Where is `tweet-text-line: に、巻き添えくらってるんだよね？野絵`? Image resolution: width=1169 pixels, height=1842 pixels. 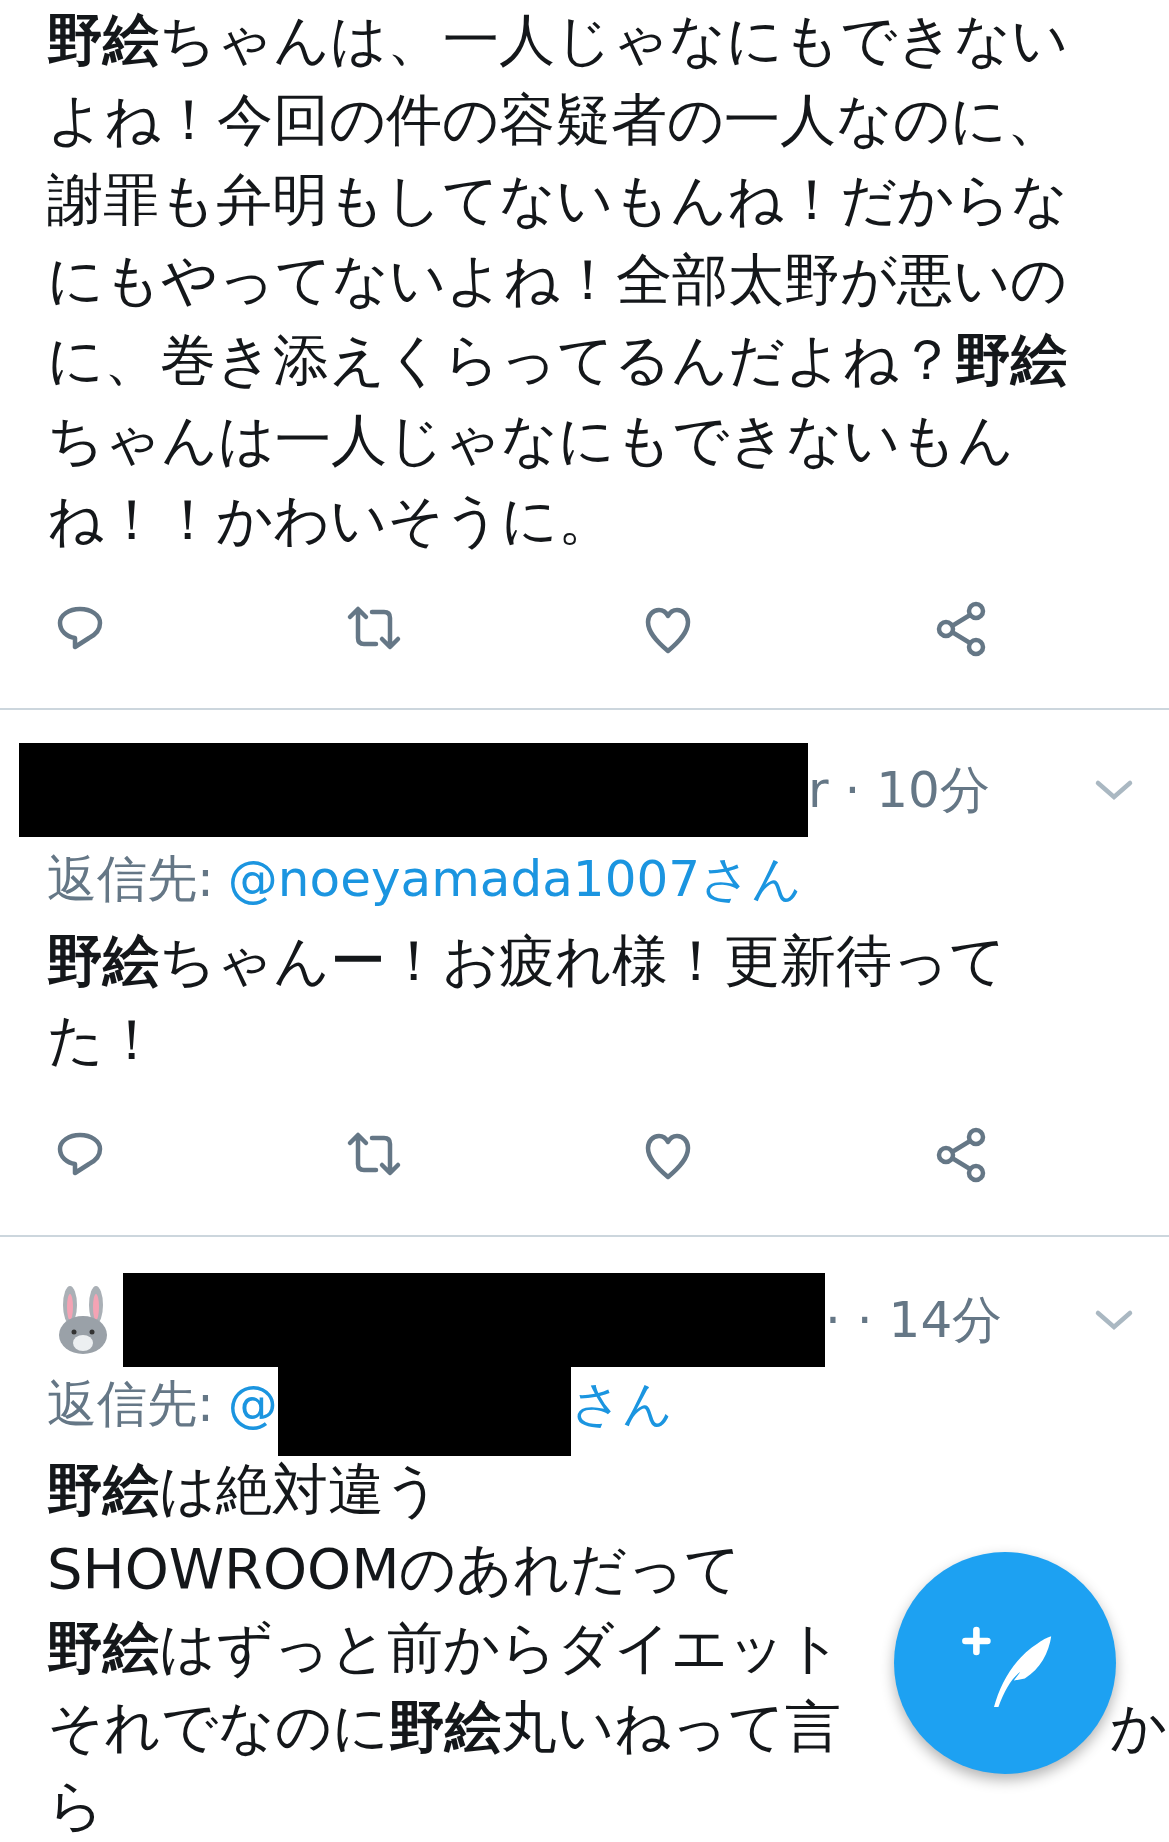
tweet-text-line: に、巻き添えくらってるんだよね？野絵 is located at coordinates (557, 360).